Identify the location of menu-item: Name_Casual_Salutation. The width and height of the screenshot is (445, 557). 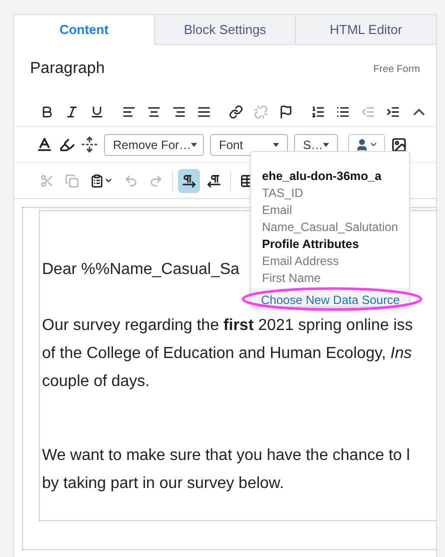
(330, 227).